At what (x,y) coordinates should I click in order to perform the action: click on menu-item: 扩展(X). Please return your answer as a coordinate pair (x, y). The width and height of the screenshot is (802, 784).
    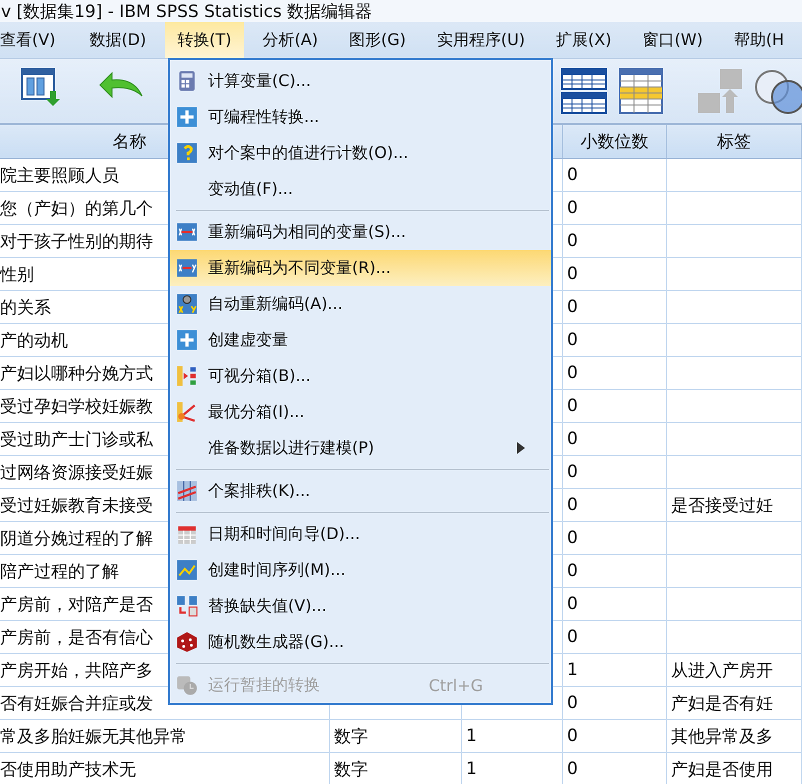
    Looking at the image, I should click on (584, 40).